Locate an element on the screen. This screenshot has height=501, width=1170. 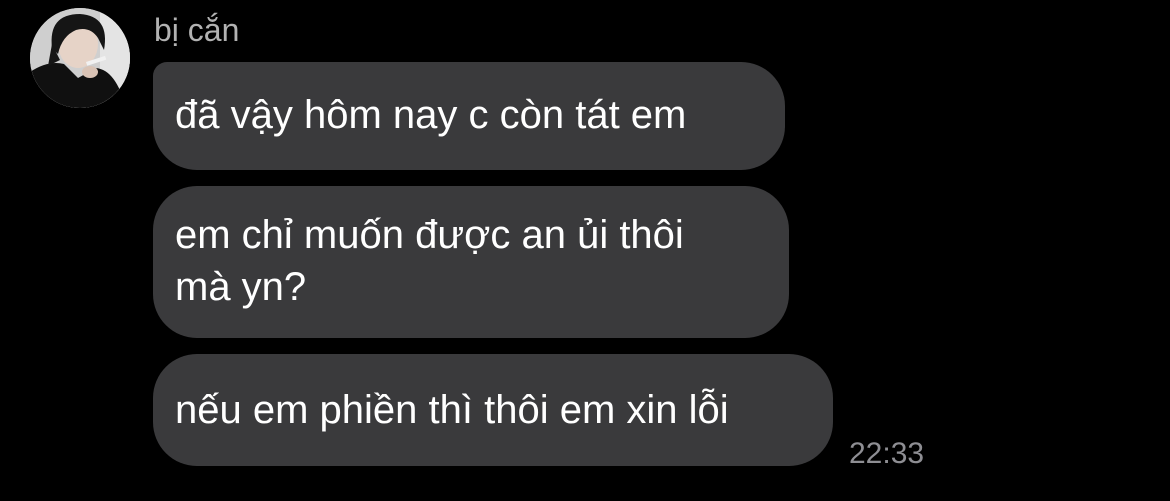
sender-avatar is located at coordinates (80, 58).